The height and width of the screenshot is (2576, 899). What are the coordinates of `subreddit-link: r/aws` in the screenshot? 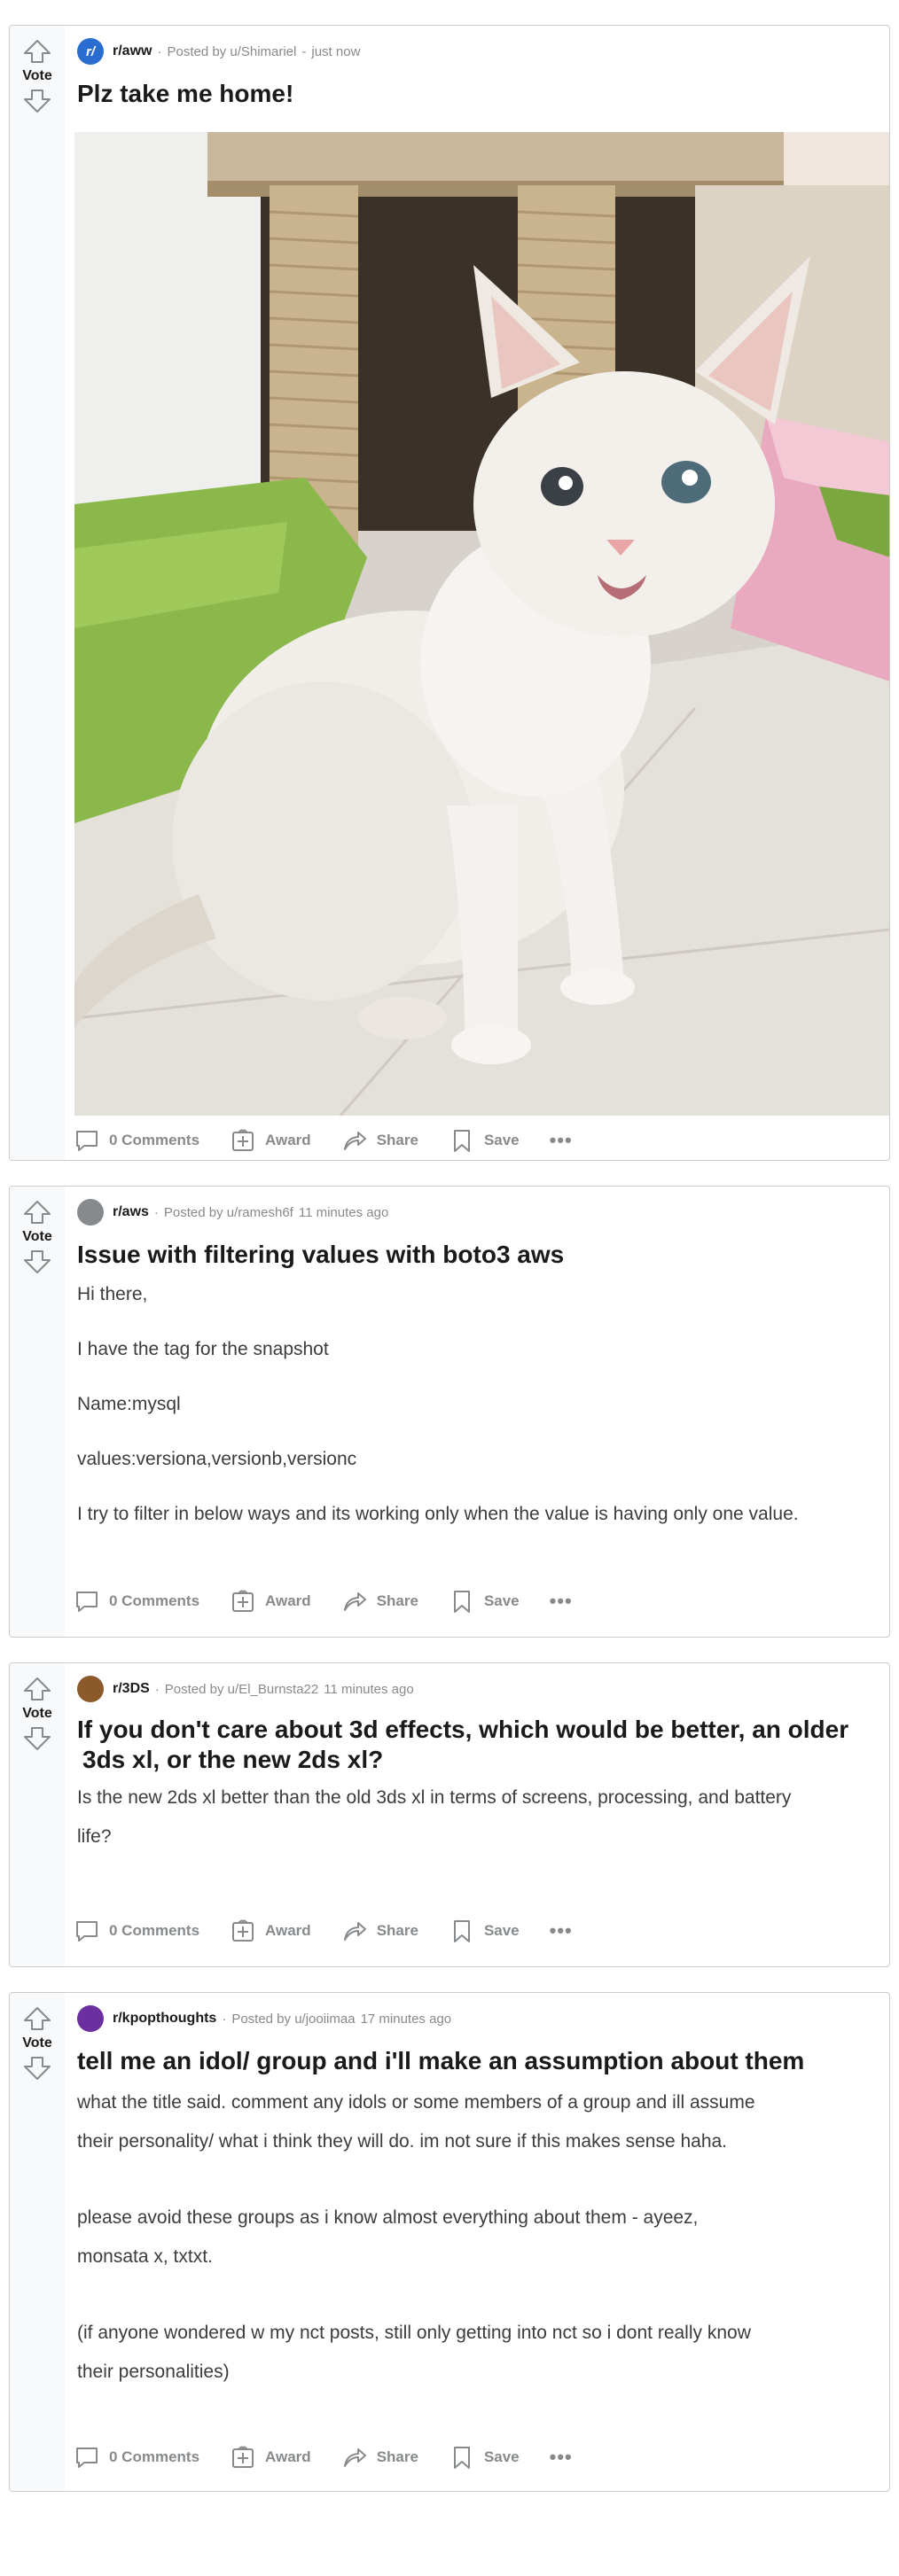 It's located at (131, 1212).